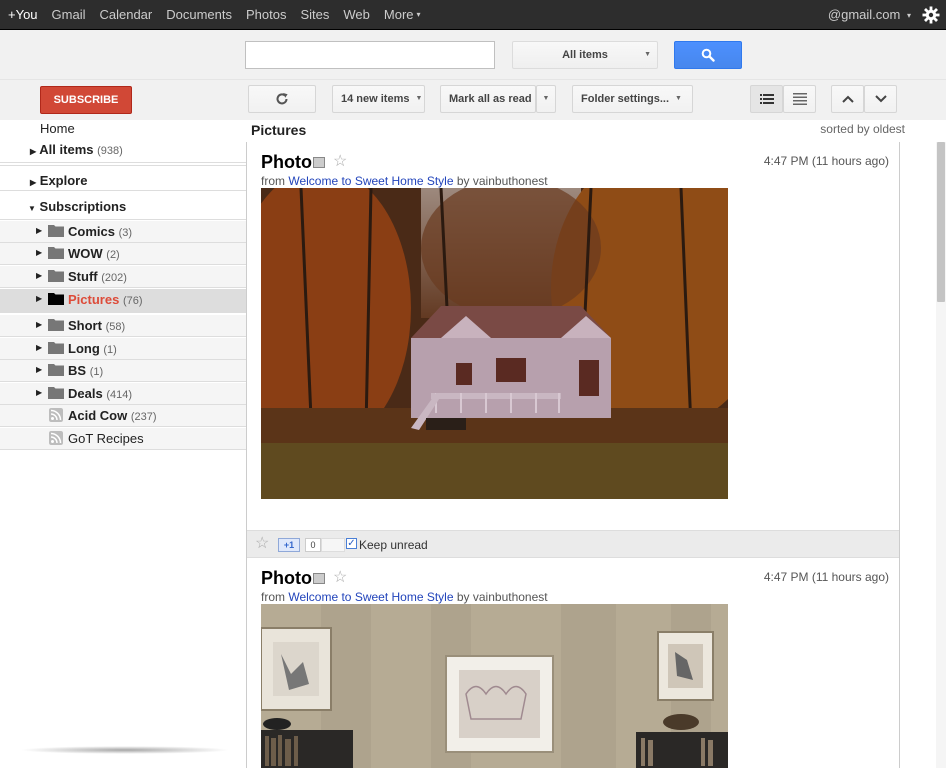  Describe the element at coordinates (766, 99) in the screenshot. I see `expanded-view-button` at that location.